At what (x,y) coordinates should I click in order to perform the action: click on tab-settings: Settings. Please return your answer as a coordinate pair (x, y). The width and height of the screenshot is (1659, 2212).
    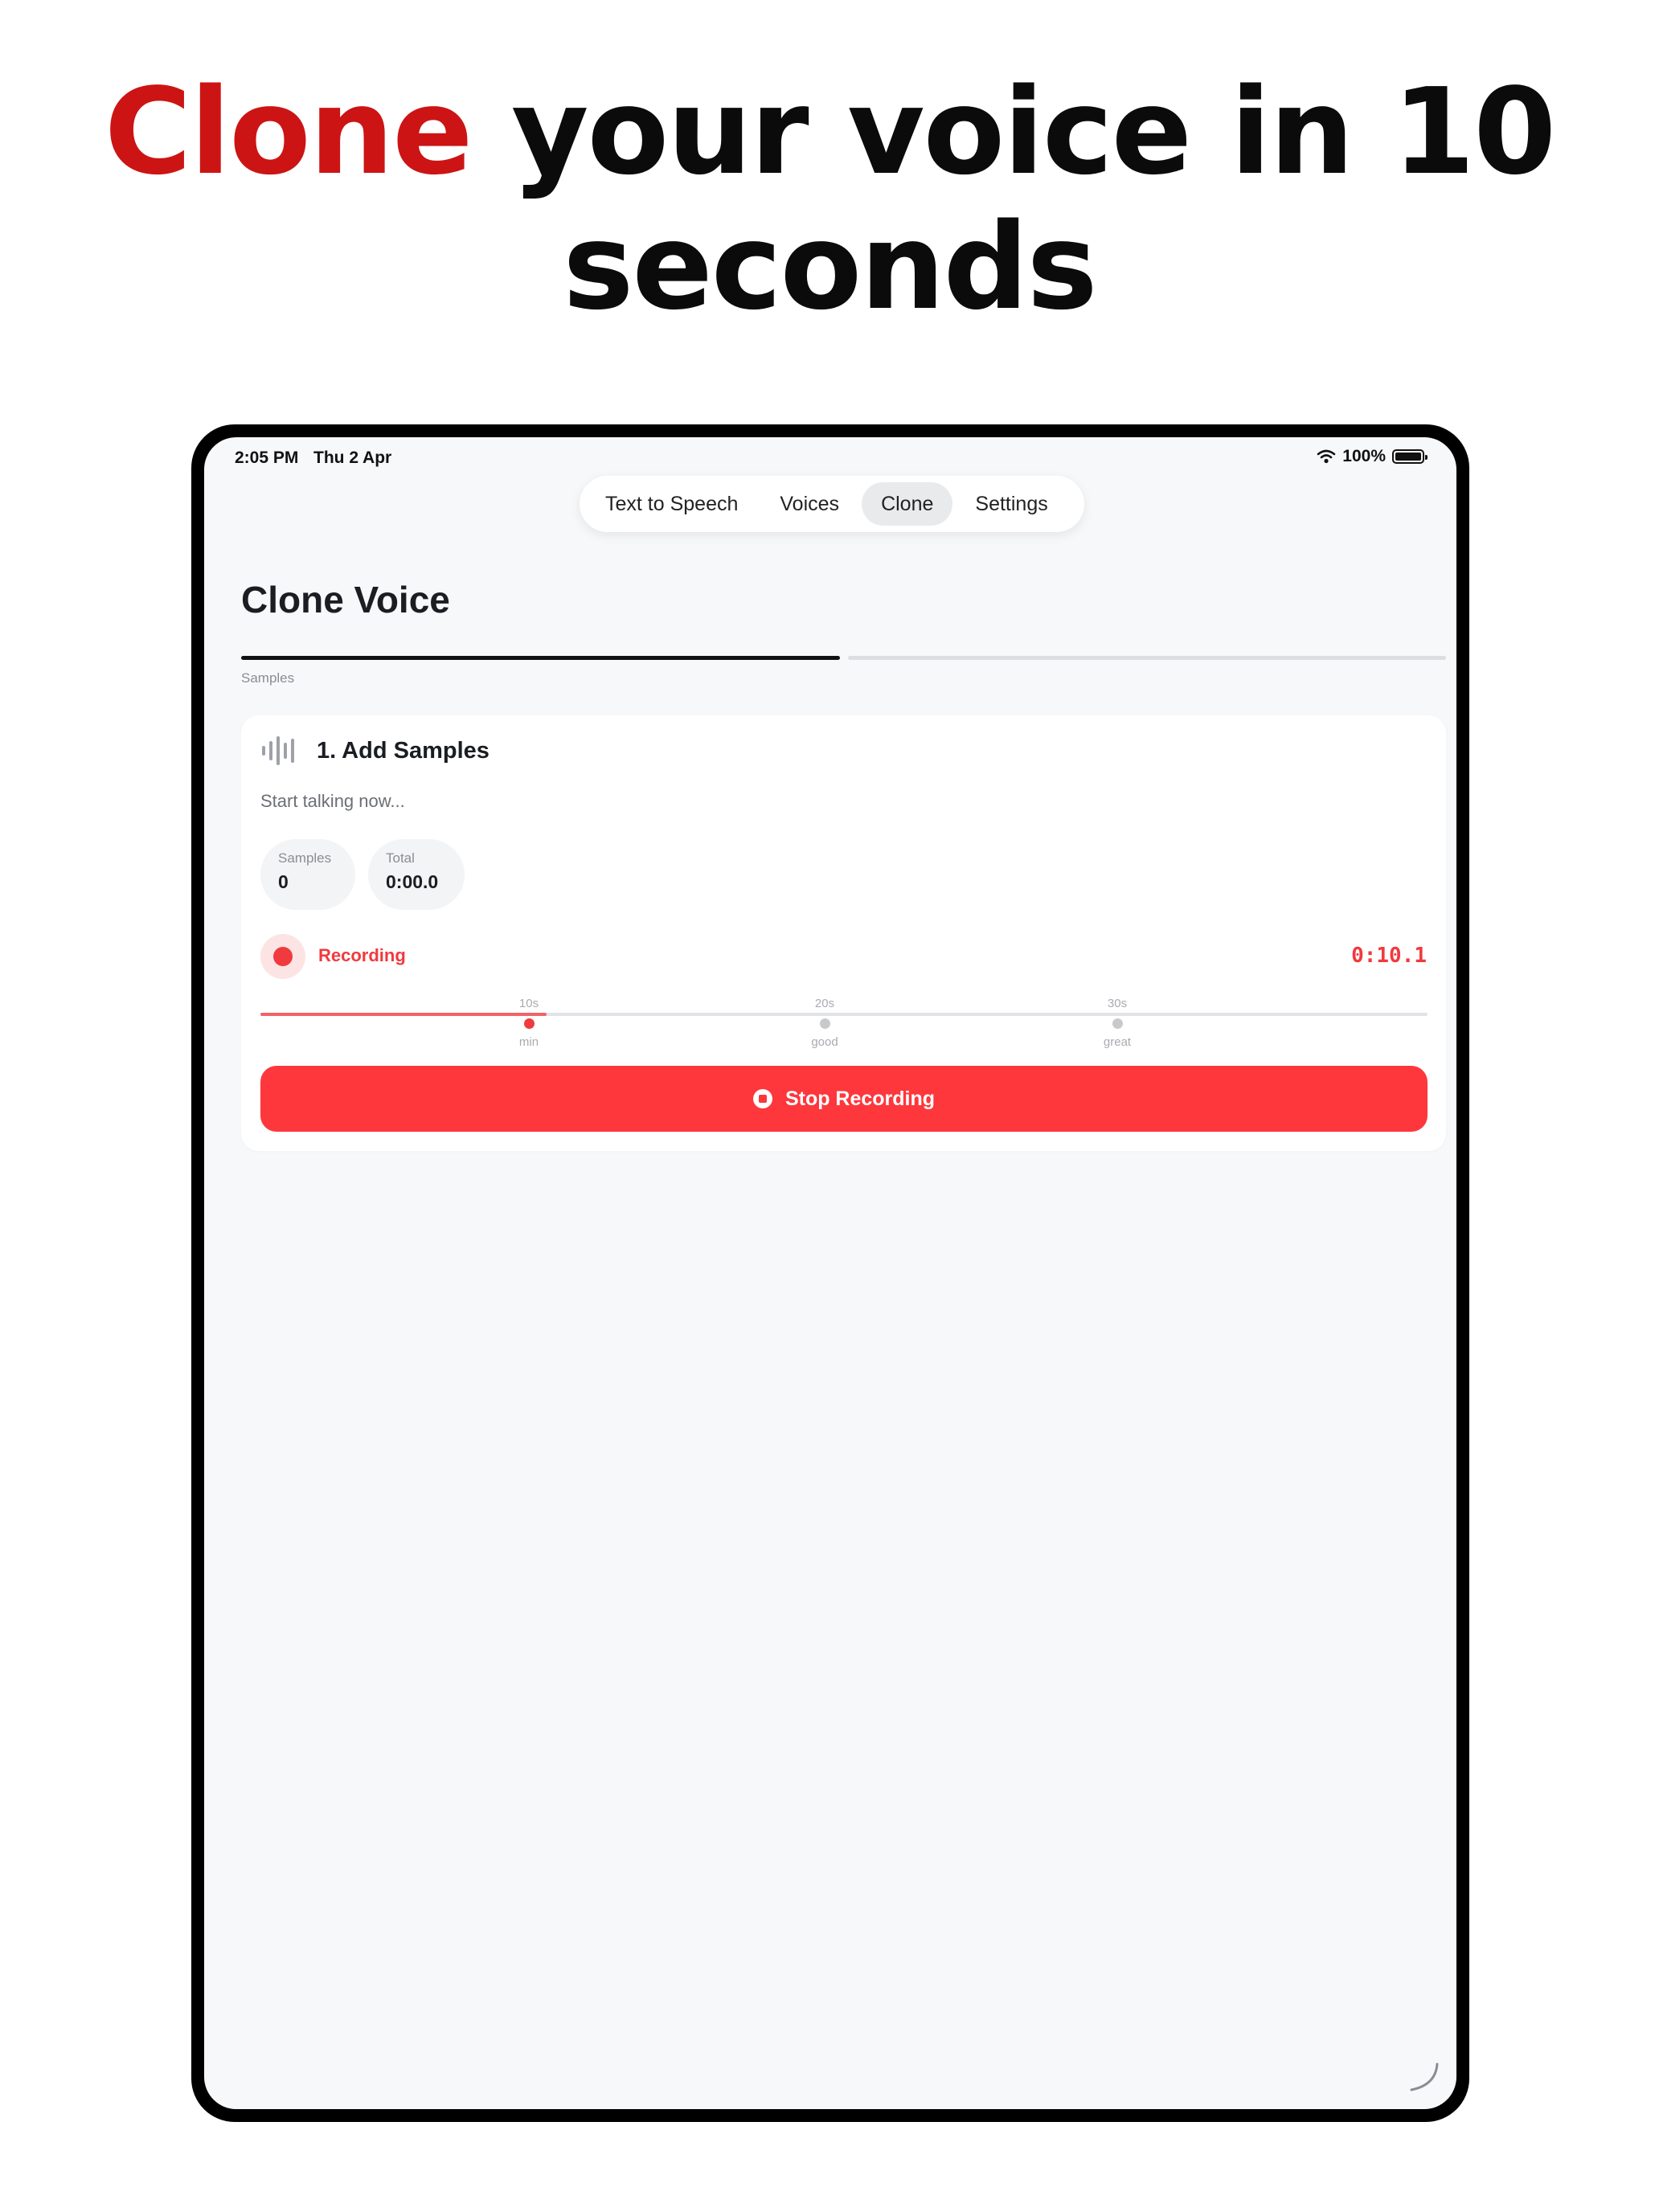
    Looking at the image, I should click on (1012, 504).